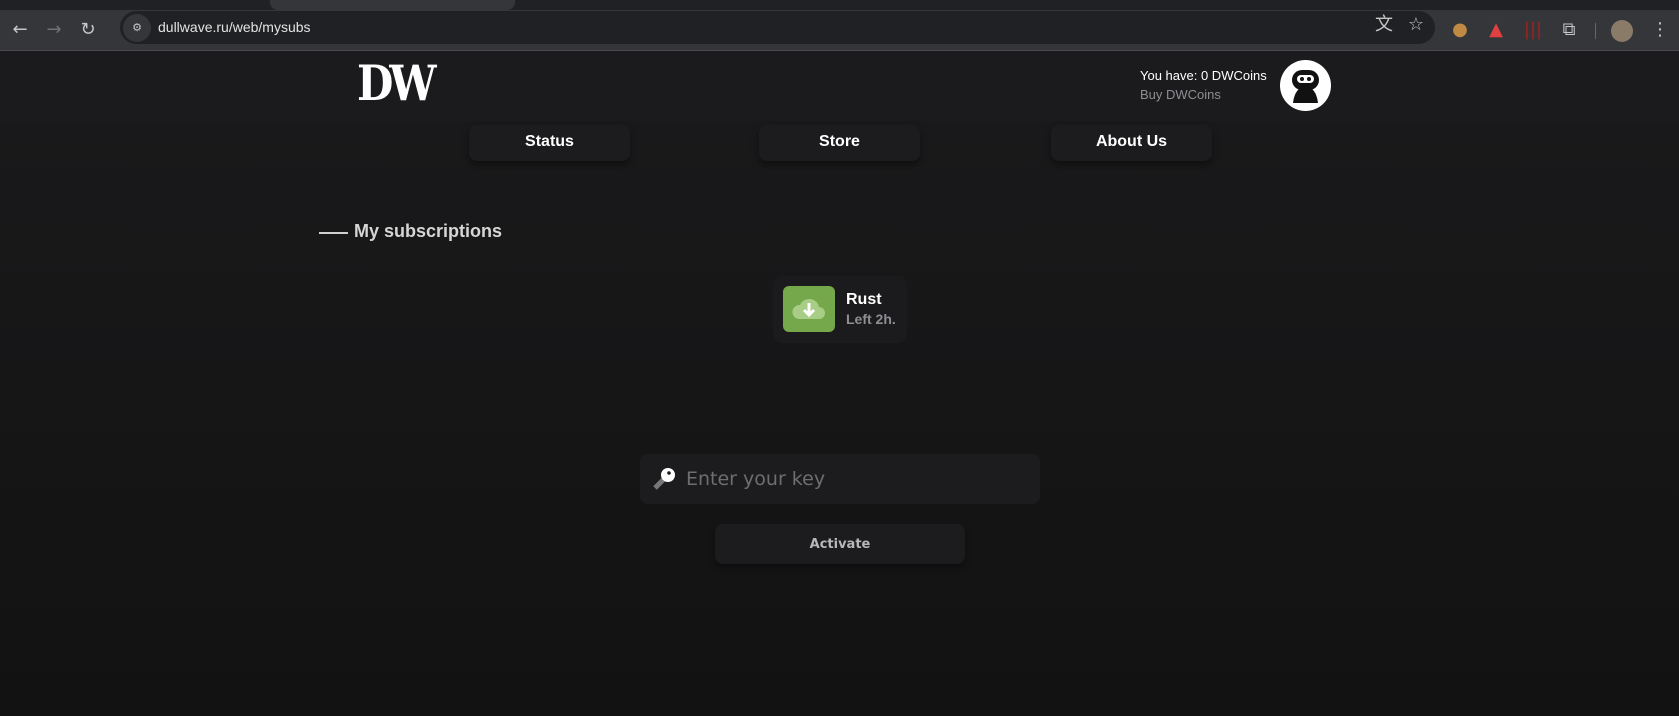 The width and height of the screenshot is (1679, 716). Describe the element at coordinates (840, 544) in the screenshot. I see `activate-button: Activate` at that location.